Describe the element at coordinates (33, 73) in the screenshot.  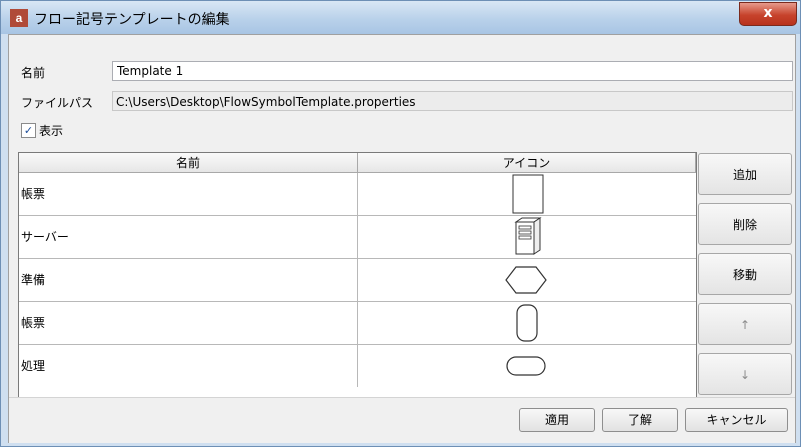
I see `name-label: 名前` at that location.